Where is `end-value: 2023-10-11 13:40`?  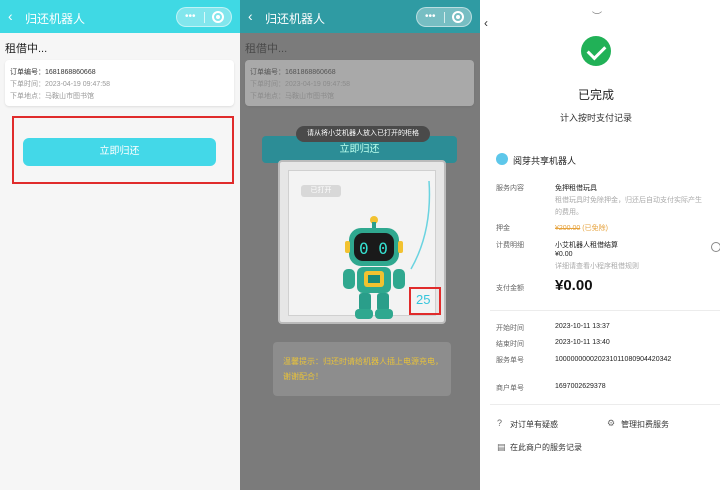
end-value: 2023-10-11 13:40 is located at coordinates (582, 342).